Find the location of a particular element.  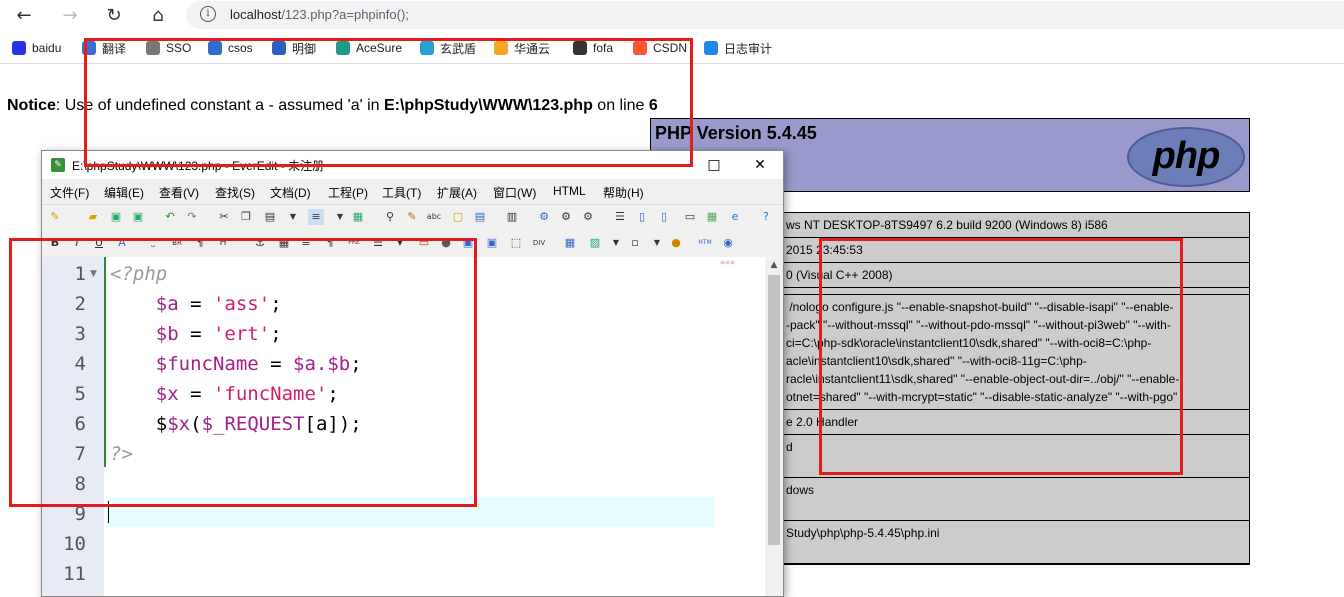

menu-item-8: 窗口(W) is located at coordinates (514, 192).